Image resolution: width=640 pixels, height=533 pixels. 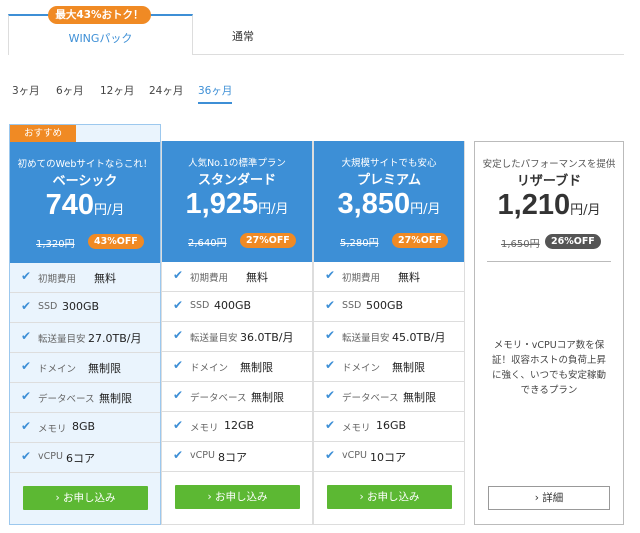 I want to click on feature-row: ✔ vCPU 10コア, so click(x=389, y=457).